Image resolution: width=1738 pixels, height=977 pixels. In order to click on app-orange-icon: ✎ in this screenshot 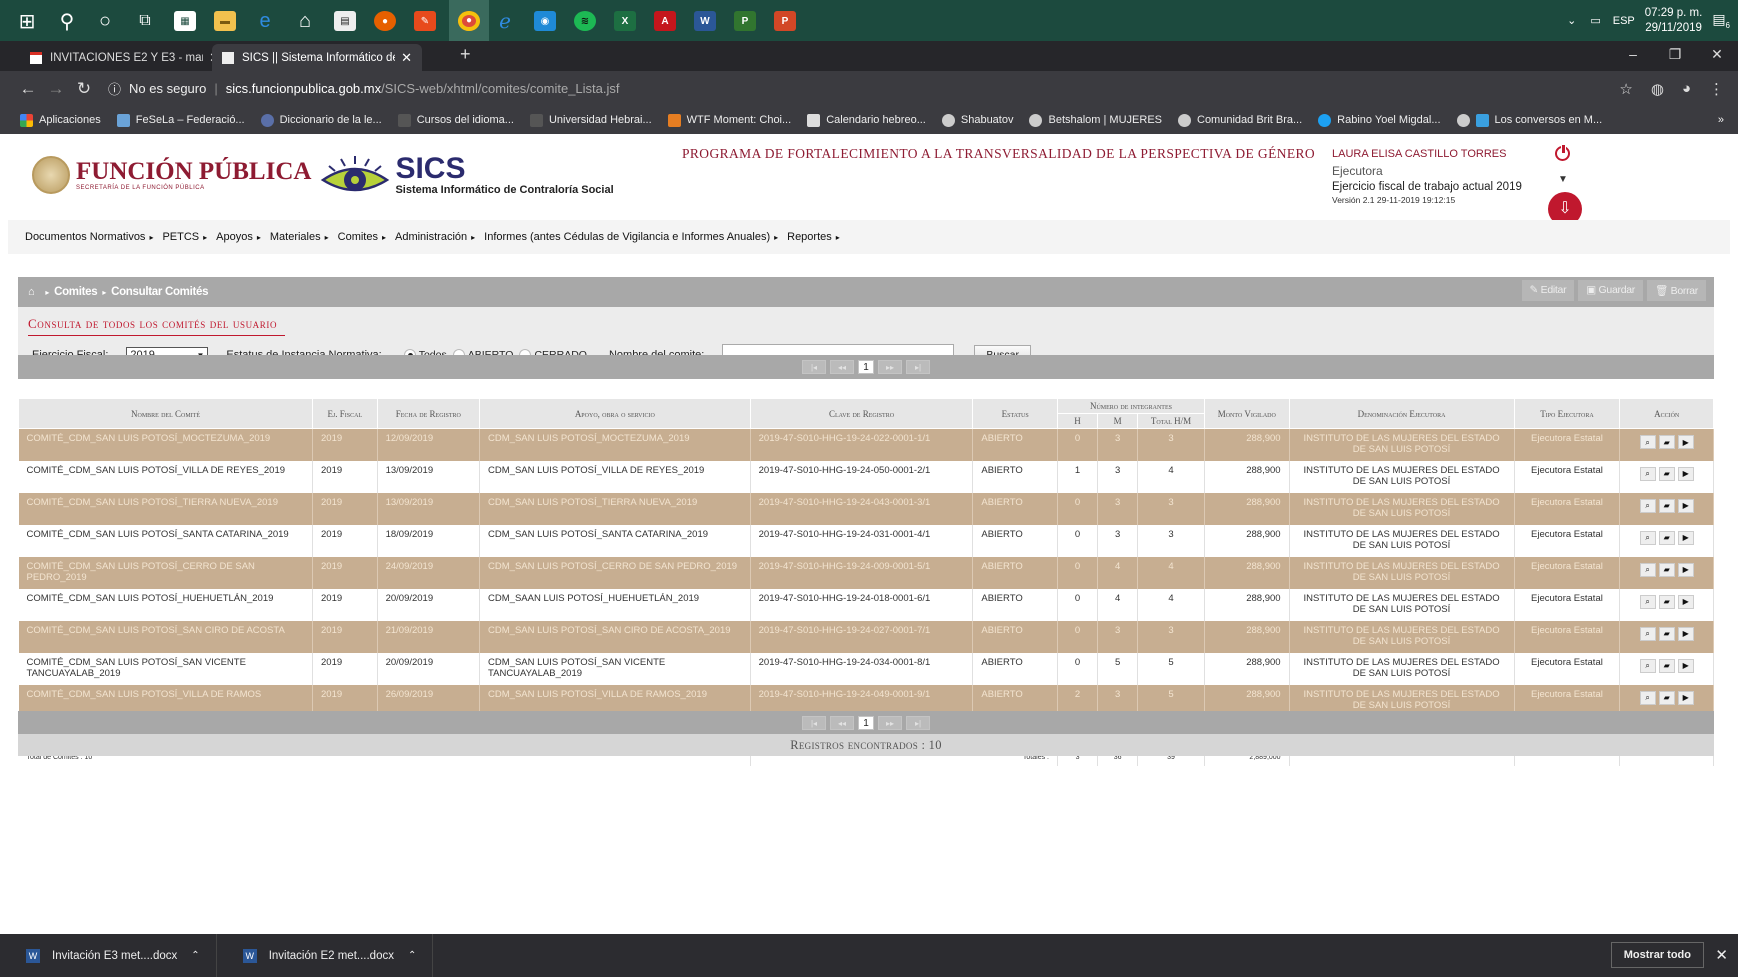, I will do `click(425, 21)`.